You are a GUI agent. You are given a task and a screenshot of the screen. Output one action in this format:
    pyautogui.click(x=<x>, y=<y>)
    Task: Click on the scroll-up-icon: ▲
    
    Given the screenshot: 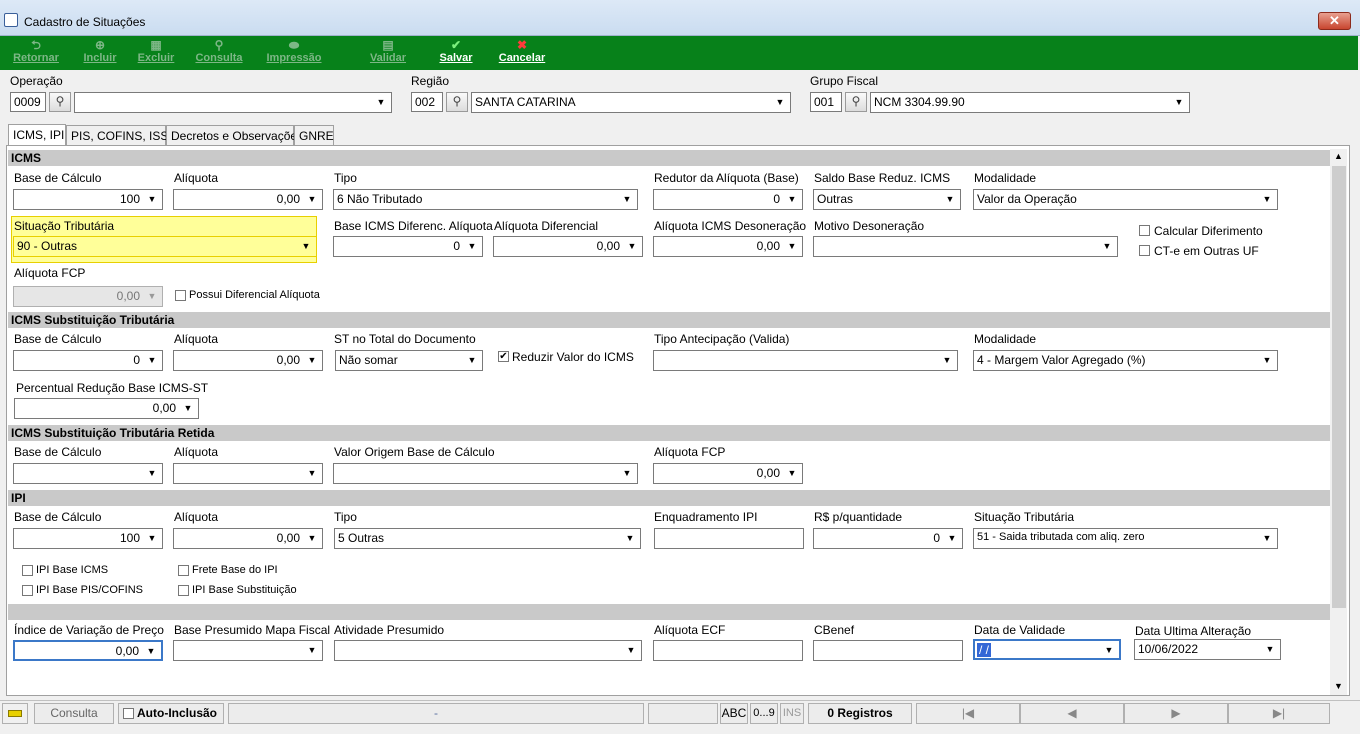 What is the action you would take?
    pyautogui.click(x=1338, y=156)
    